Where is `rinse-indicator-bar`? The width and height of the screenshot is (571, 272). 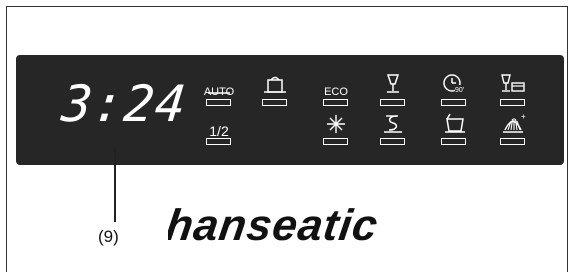
rinse-indicator-bar is located at coordinates (392, 141).